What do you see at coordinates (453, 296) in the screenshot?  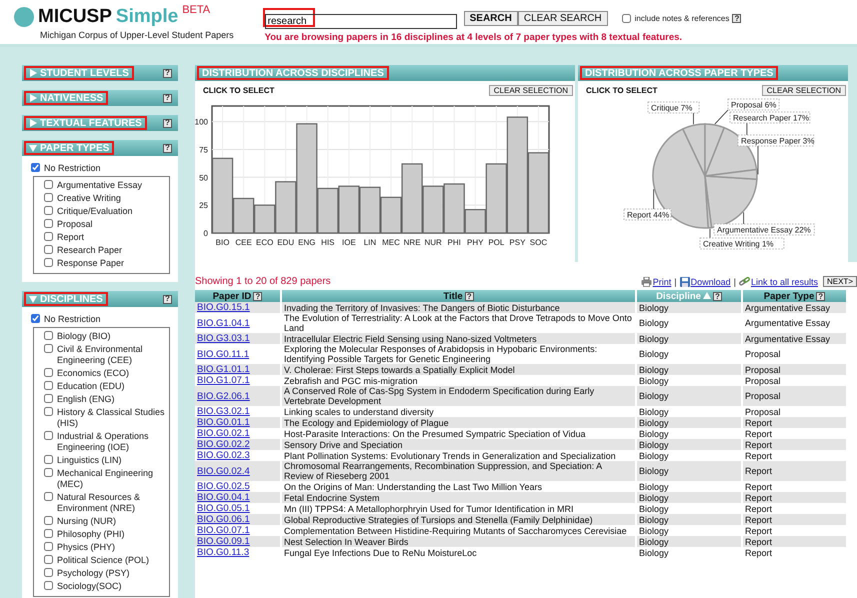 I see `column-label: Title` at bounding box center [453, 296].